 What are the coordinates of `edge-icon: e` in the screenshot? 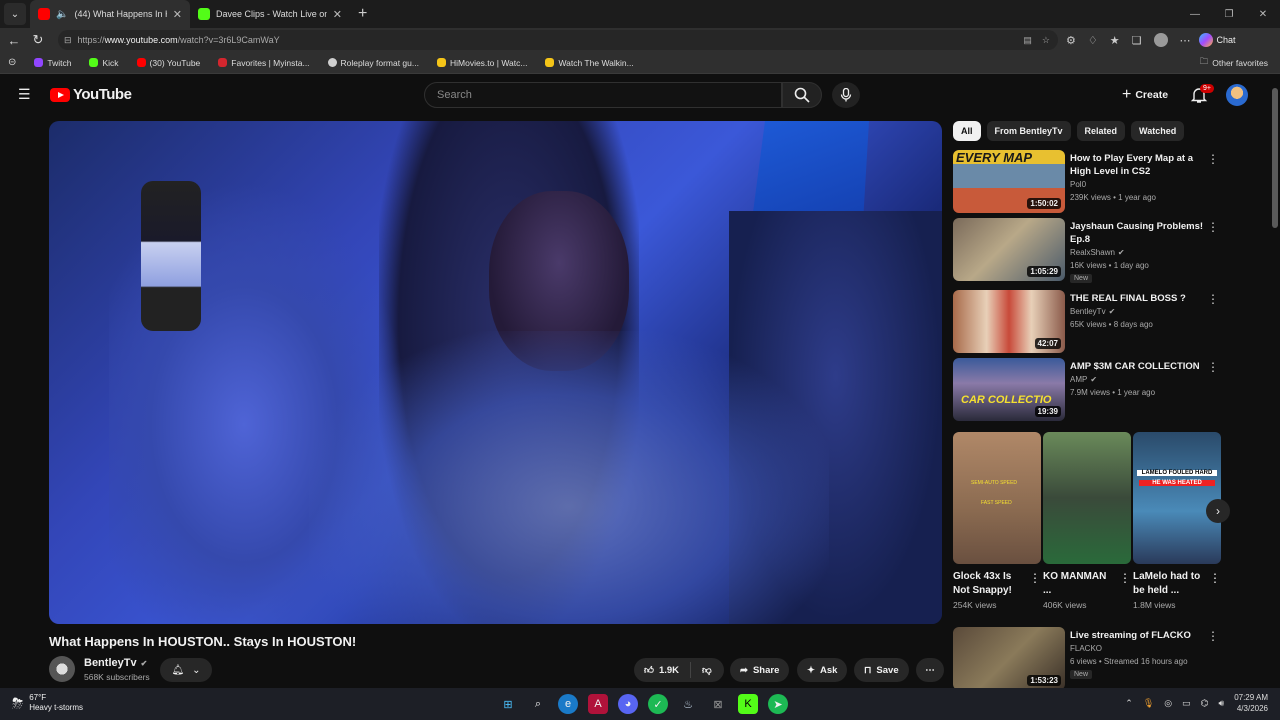 It's located at (568, 704).